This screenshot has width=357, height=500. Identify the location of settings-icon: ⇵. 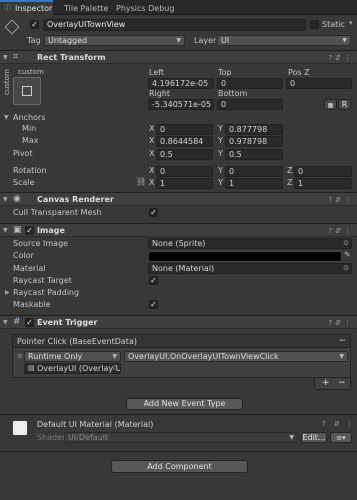
(337, 424).